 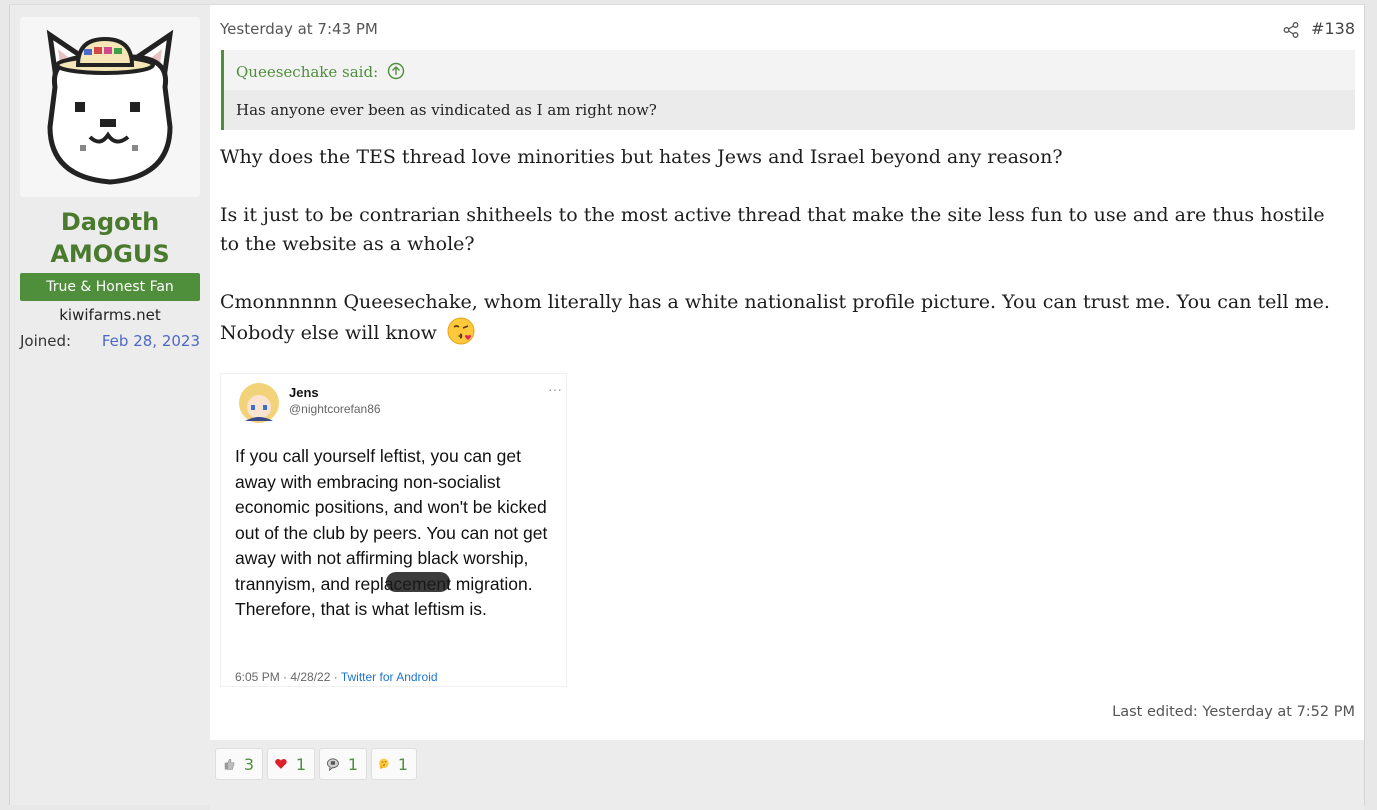 I want to click on username-line1: Dagoth, so click(x=110, y=222).